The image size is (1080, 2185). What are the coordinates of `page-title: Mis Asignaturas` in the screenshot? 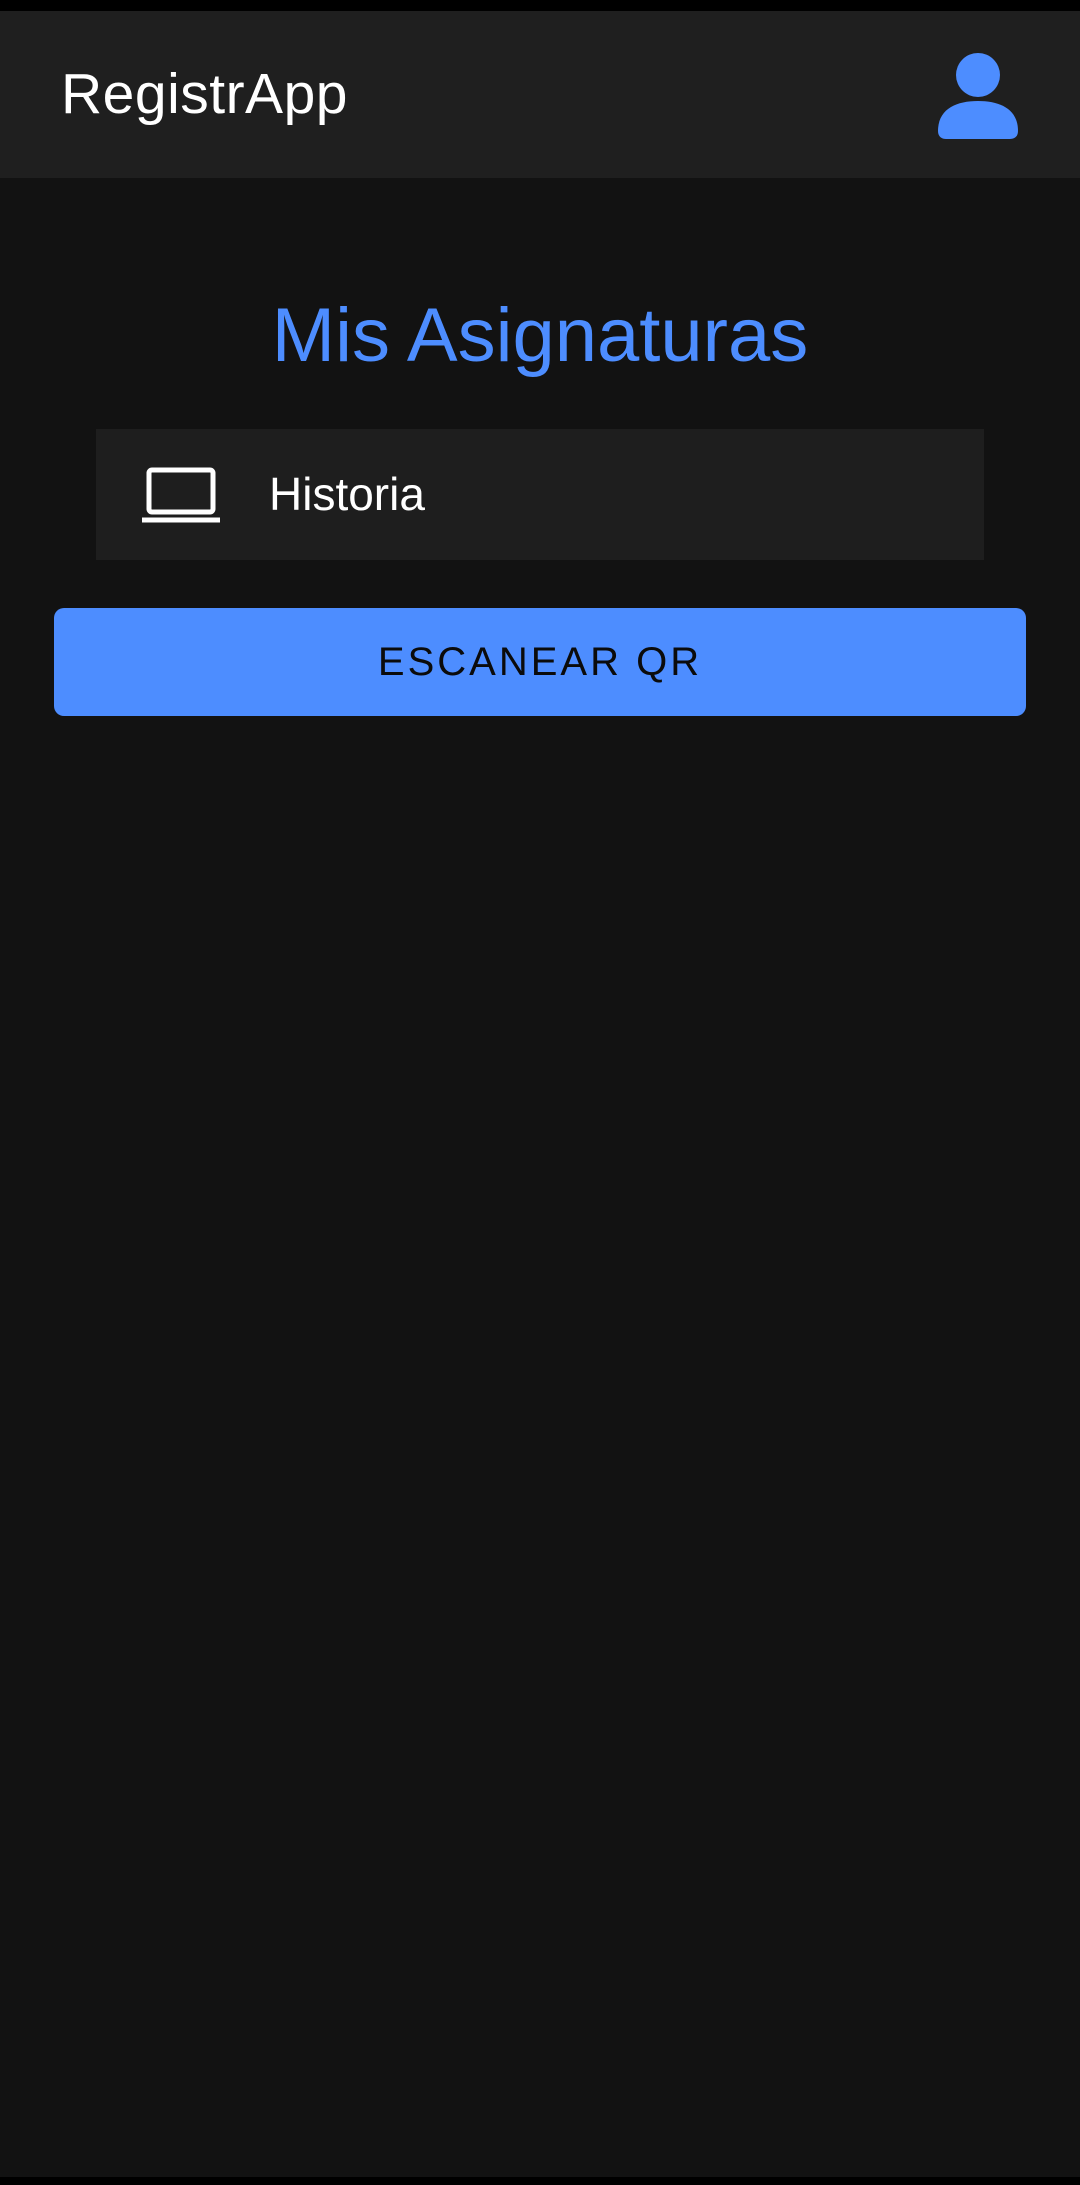 It's located at (540, 335).